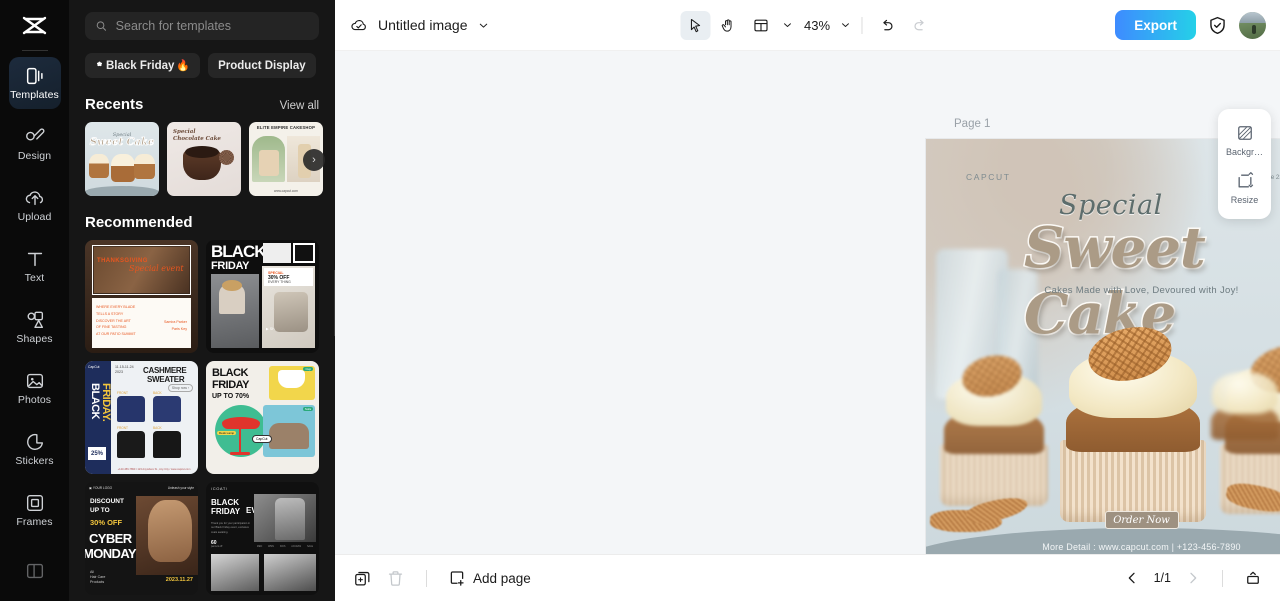  I want to click on hand-icon, so click(726, 25).